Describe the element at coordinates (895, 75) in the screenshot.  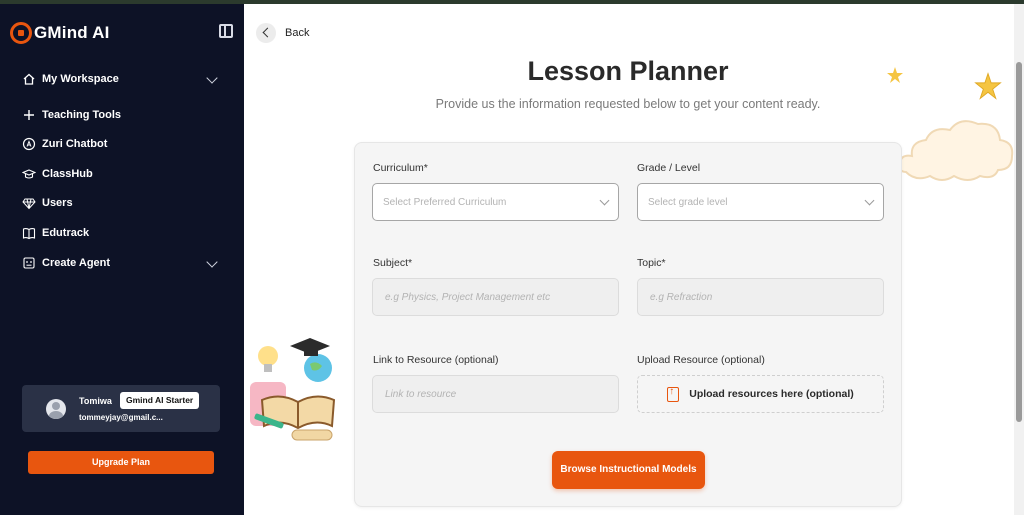
I see `small-star-icon` at that location.